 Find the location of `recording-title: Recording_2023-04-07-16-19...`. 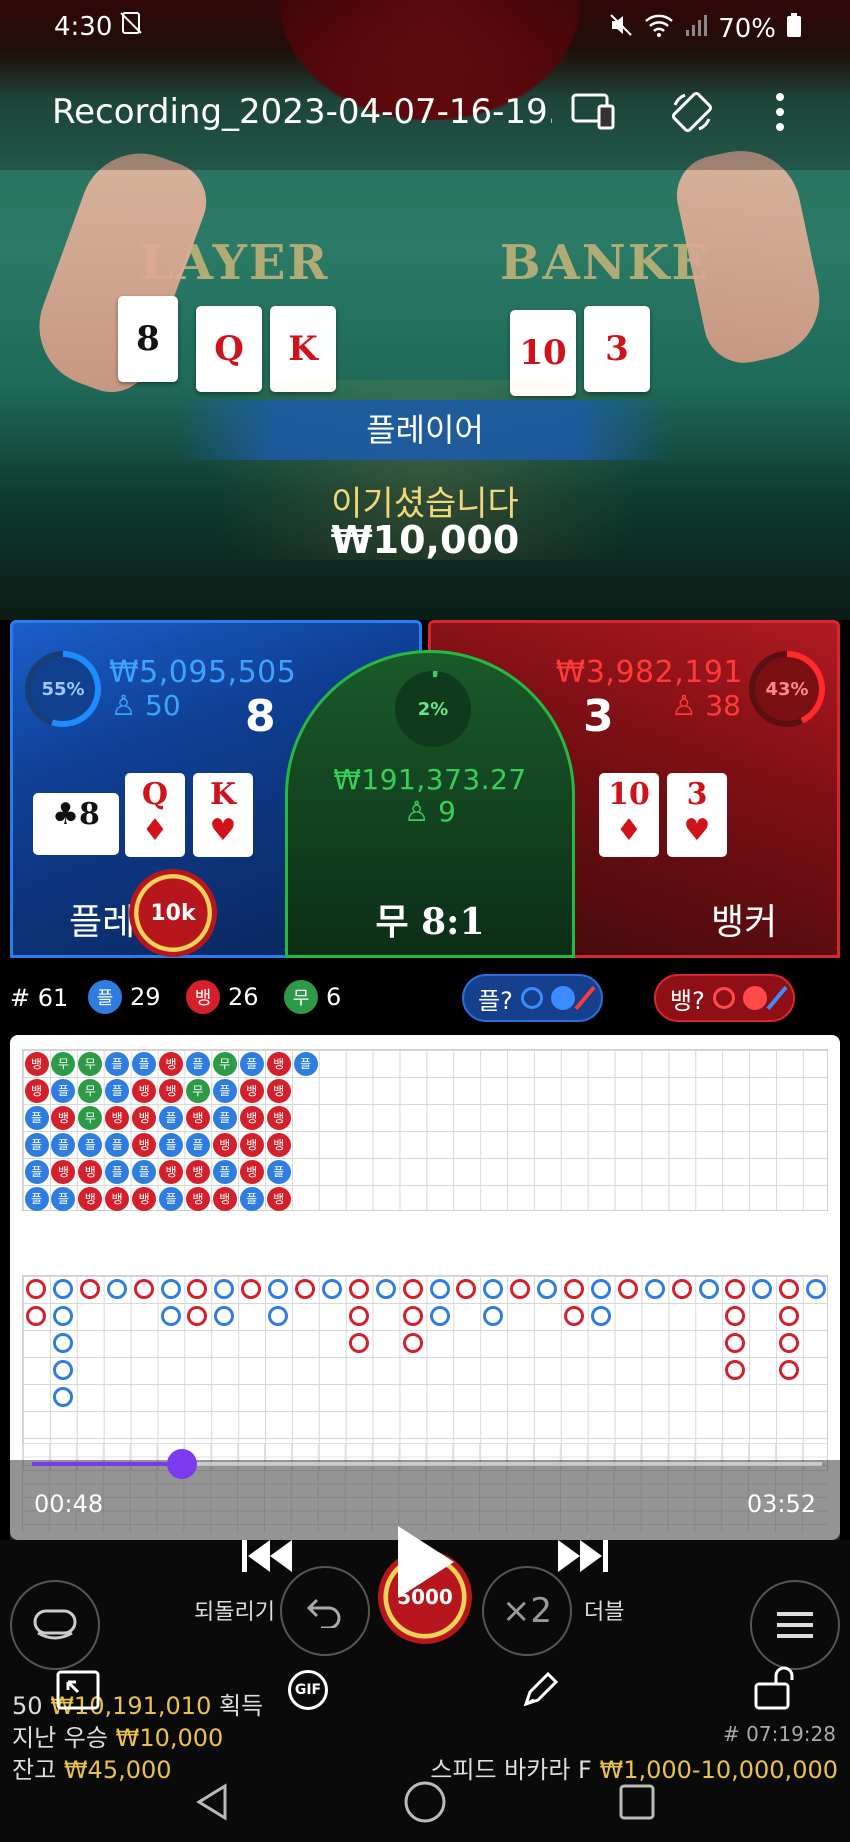

recording-title: Recording_2023-04-07-16-19... is located at coordinates (302, 112).